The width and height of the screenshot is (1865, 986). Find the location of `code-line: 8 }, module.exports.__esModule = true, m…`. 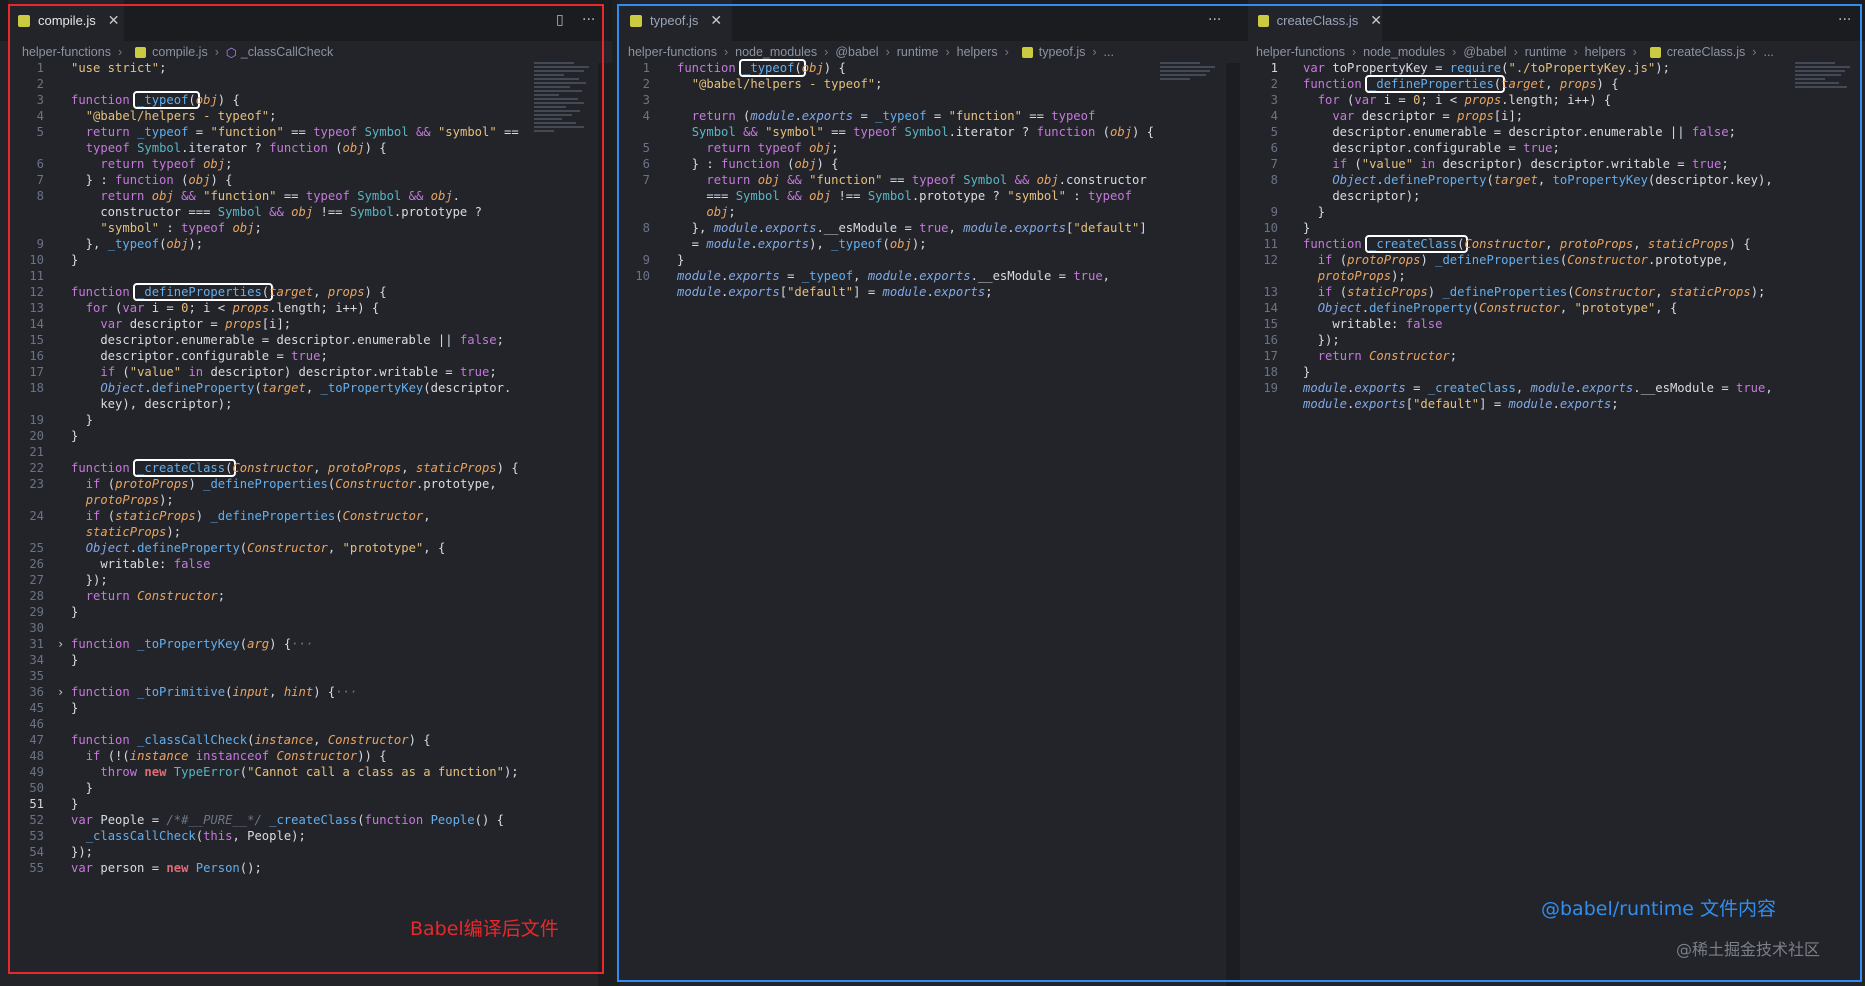

code-line: 8 }, module.exports.__esModule = true, m… is located at coordinates (930, 228).